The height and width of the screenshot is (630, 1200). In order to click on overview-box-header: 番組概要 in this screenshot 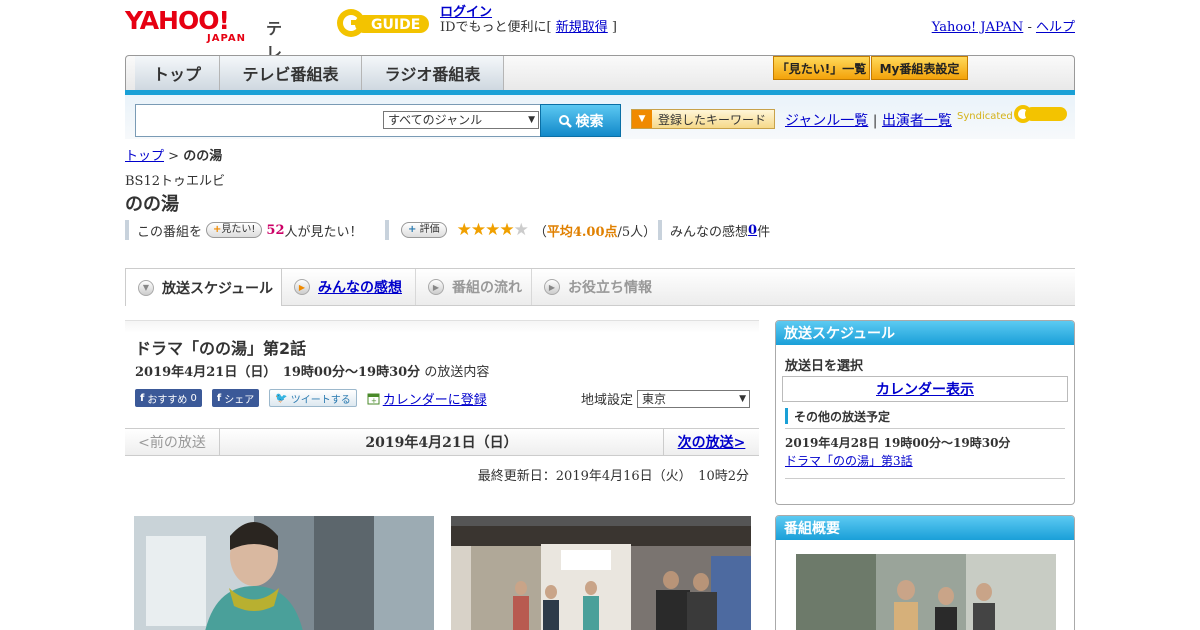, I will do `click(925, 528)`.